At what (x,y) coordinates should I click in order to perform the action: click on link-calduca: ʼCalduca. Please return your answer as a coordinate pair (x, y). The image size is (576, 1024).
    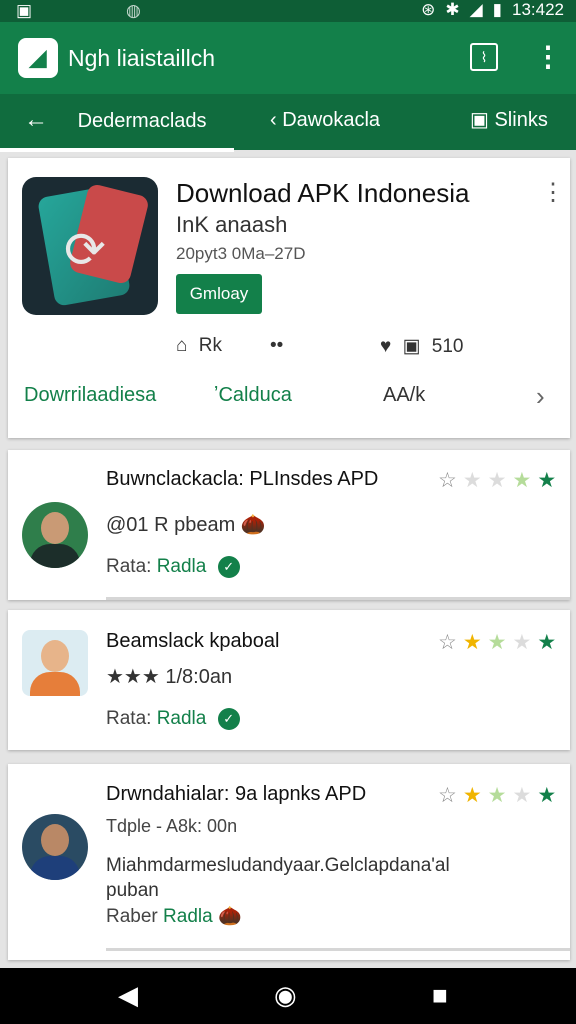
    Looking at the image, I should click on (253, 395).